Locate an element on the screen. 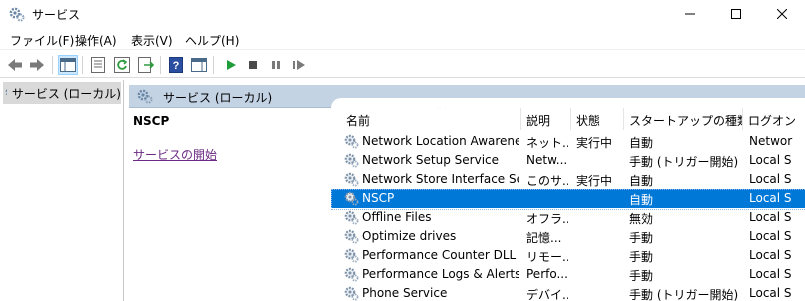 The height and width of the screenshot is (301, 805). service-name-cell: Offline Files is located at coordinates (397, 217).